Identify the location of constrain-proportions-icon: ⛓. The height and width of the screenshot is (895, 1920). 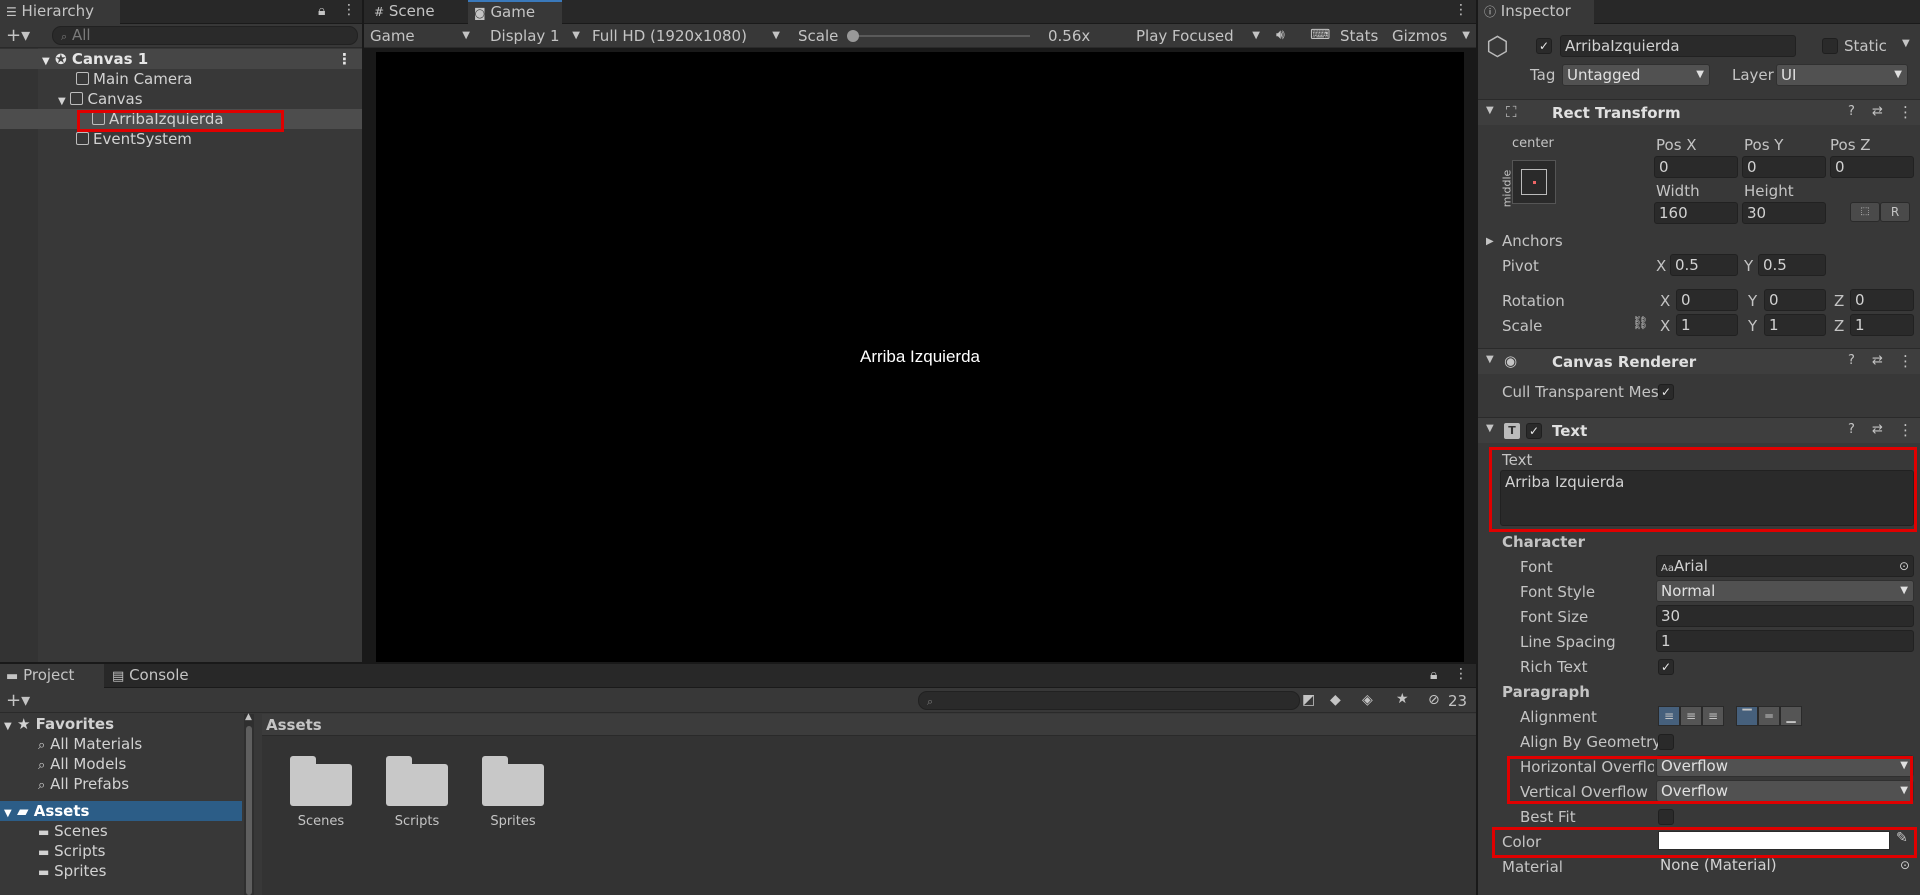
(1640, 323).